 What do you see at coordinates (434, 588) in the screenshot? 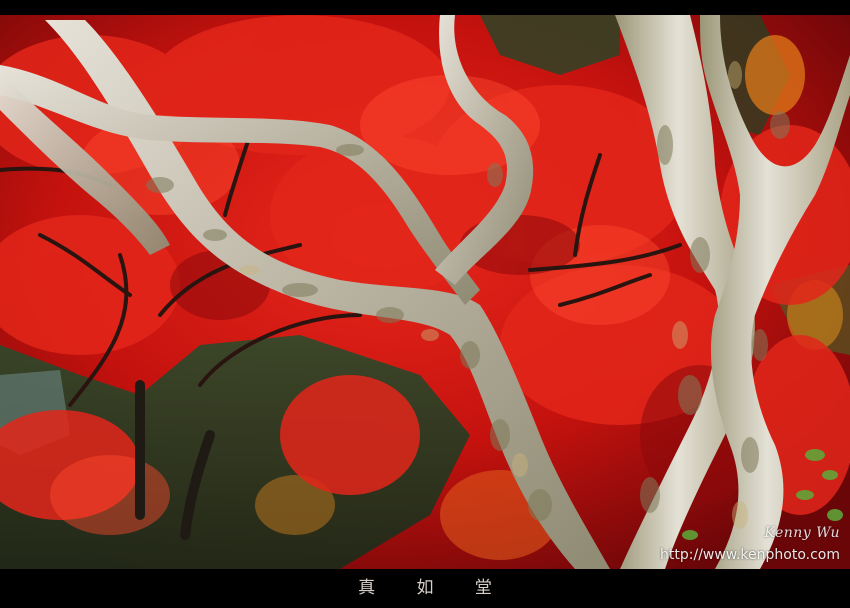
I see `photo-caption: 真 如 堂` at bounding box center [434, 588].